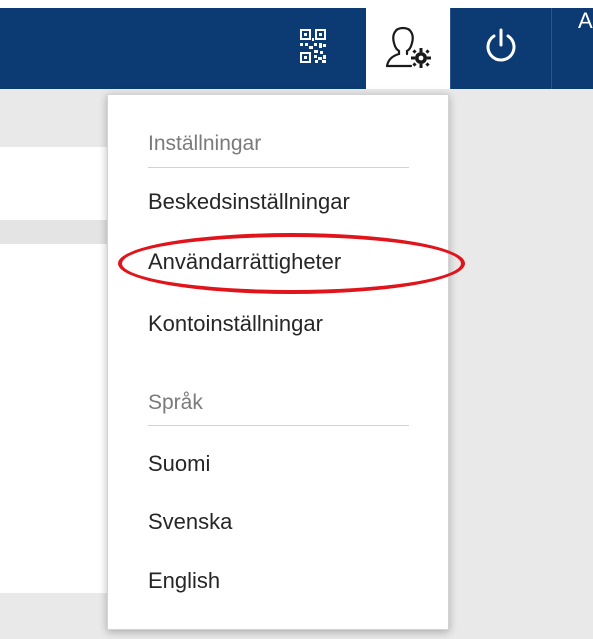 This screenshot has height=639, width=593. I want to click on user-settings-icon, so click(408, 48).